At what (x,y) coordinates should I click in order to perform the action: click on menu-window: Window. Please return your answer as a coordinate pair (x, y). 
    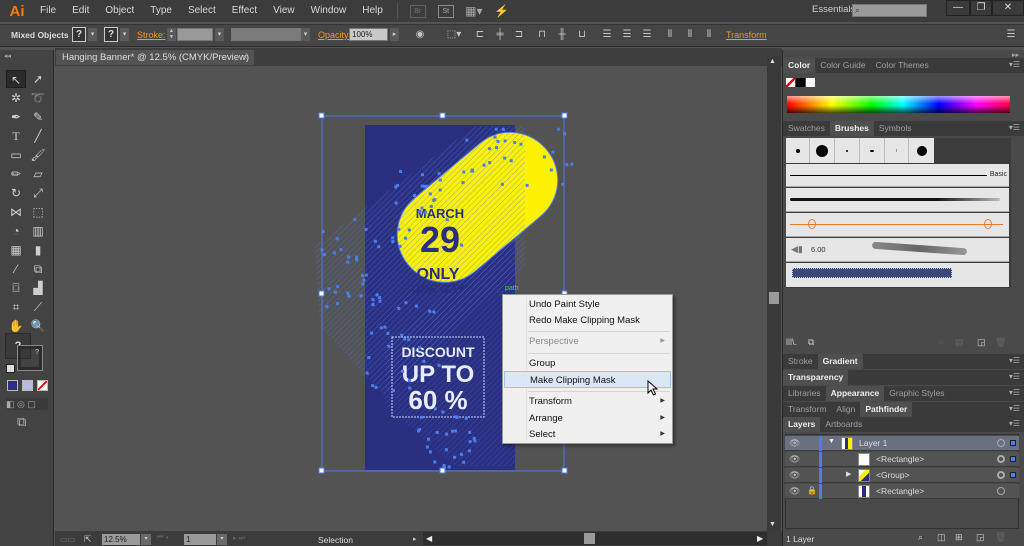
    Looking at the image, I should click on (329, 11).